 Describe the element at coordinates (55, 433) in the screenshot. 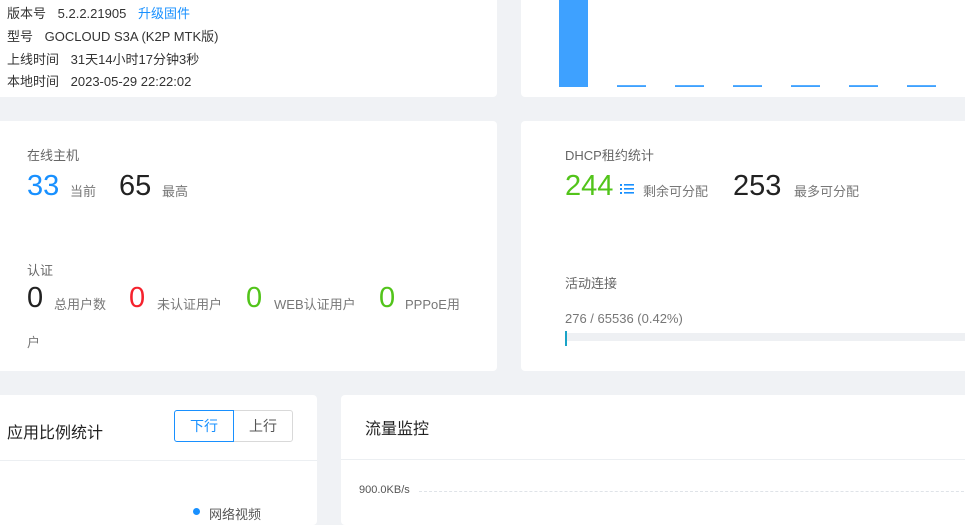

I see `app-ratio-title: 应用比例统计` at that location.